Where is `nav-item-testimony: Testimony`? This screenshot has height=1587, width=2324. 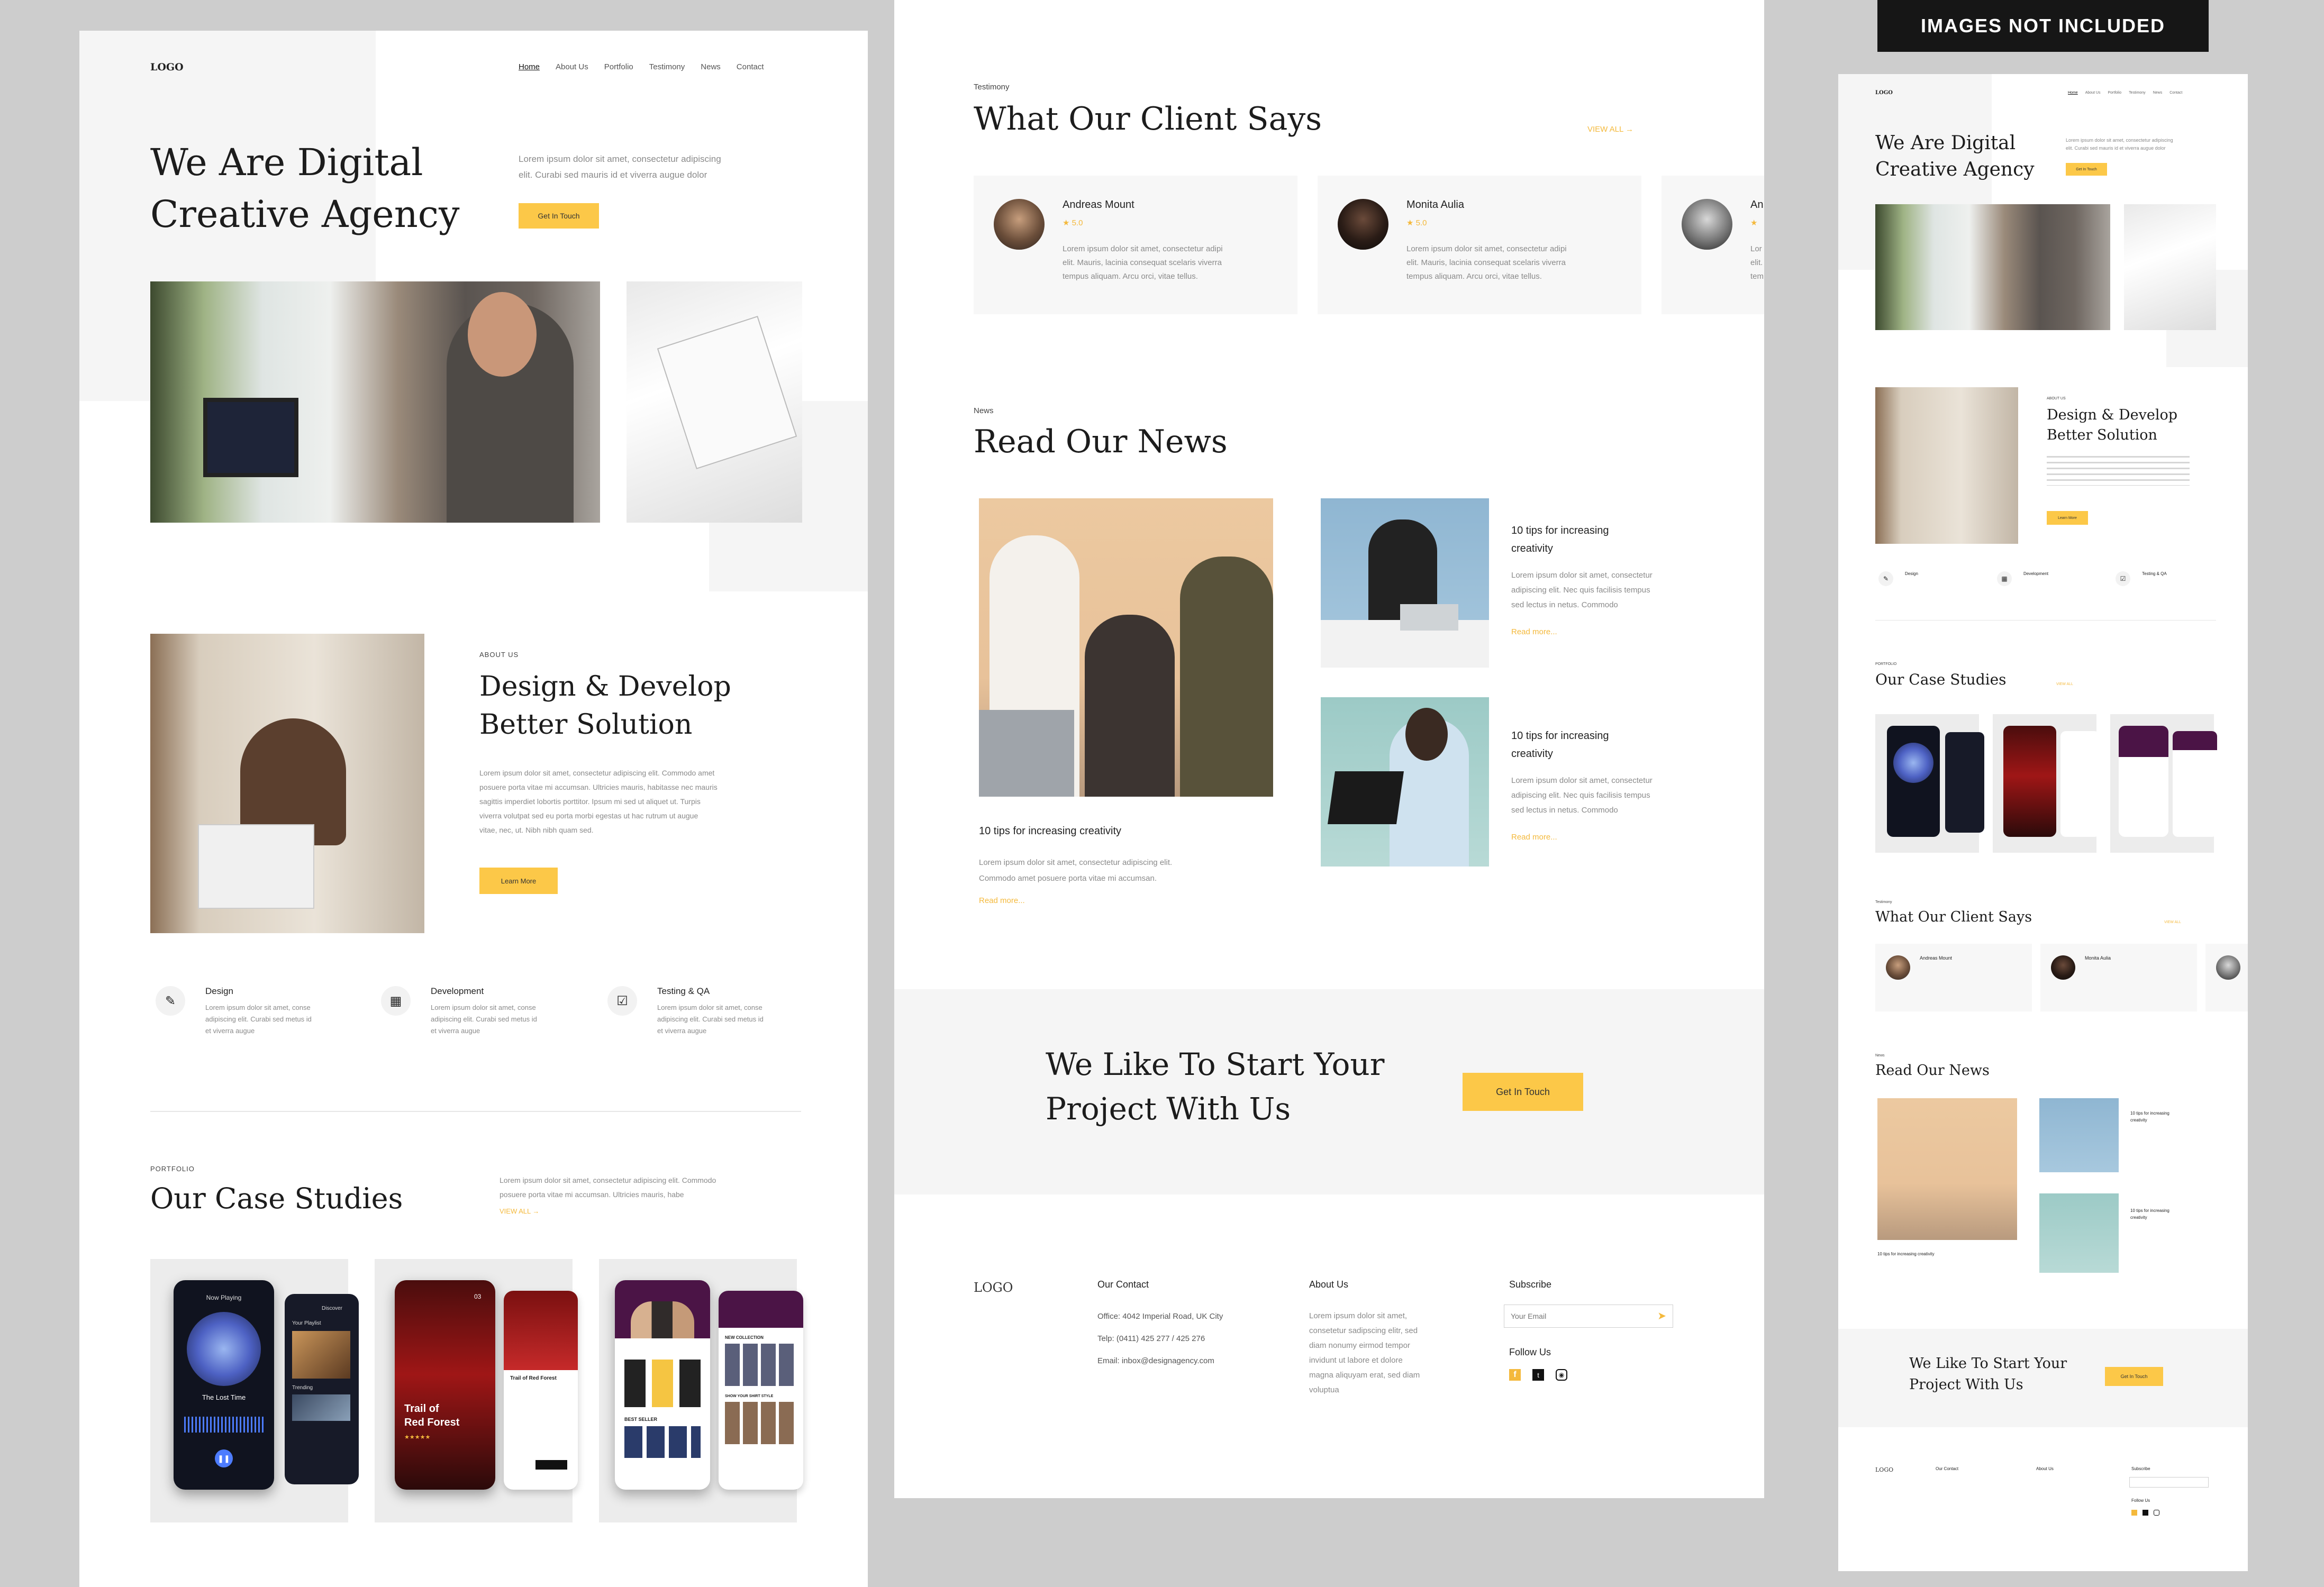 nav-item-testimony: Testimony is located at coordinates (667, 67).